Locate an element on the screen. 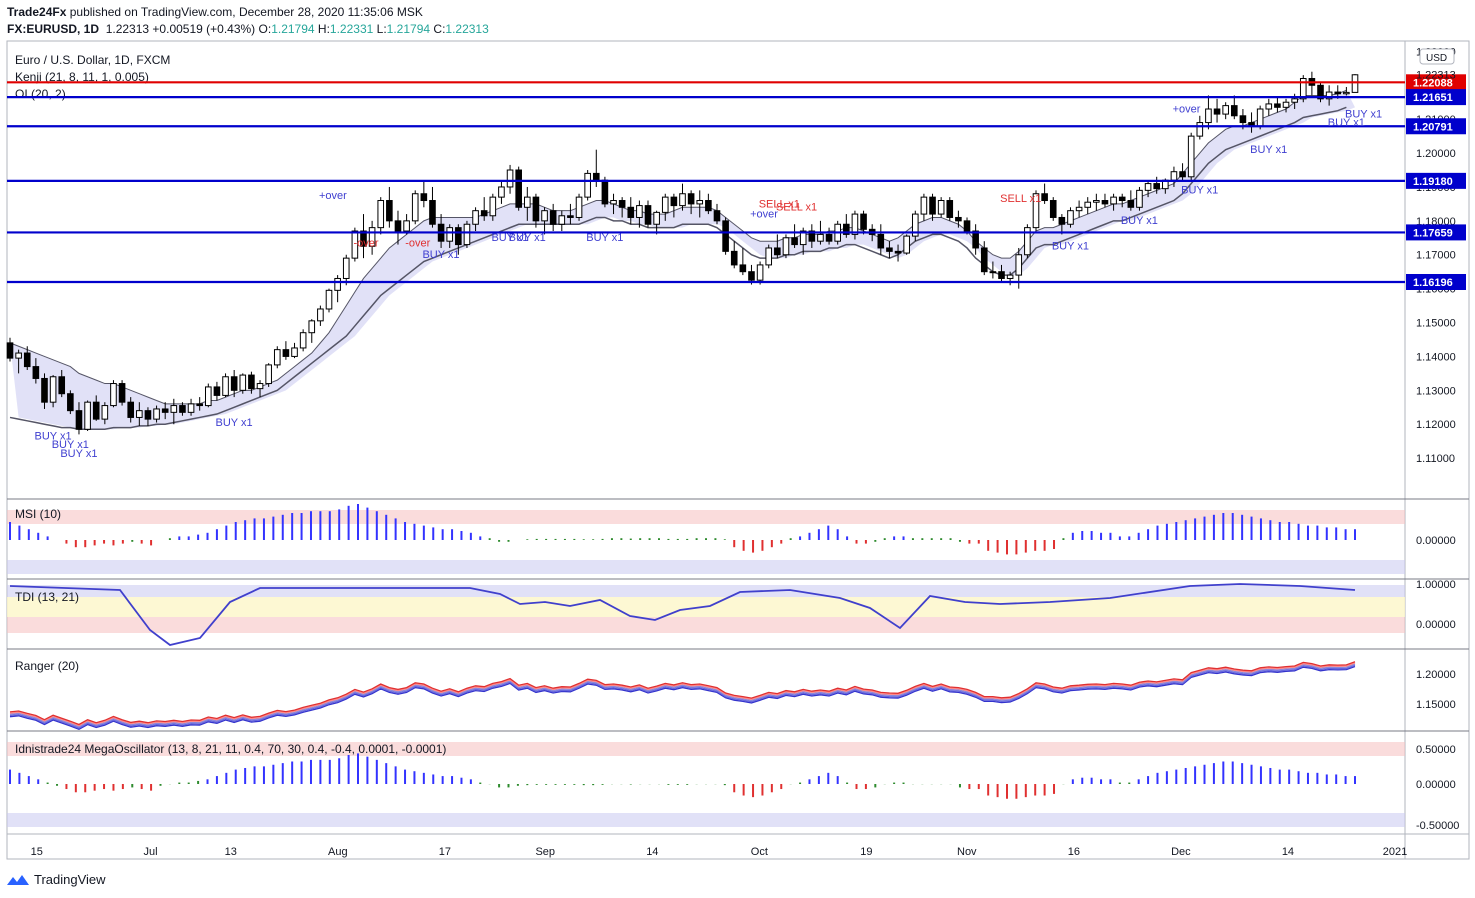  high-label: H: is located at coordinates (323, 29).